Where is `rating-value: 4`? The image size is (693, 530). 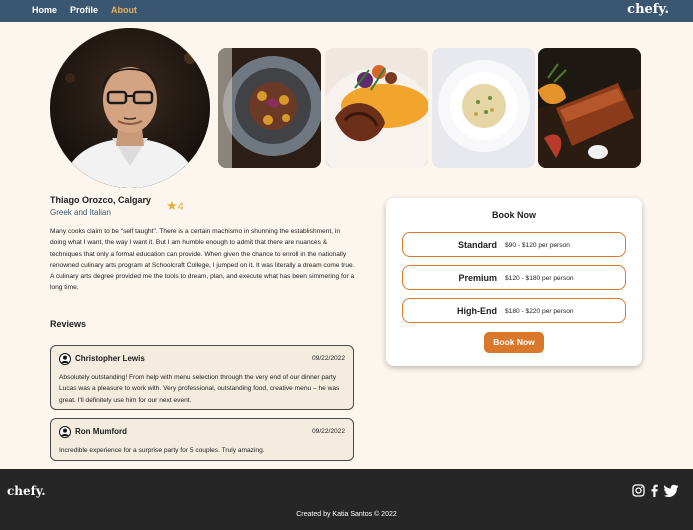 rating-value: 4 is located at coordinates (180, 207).